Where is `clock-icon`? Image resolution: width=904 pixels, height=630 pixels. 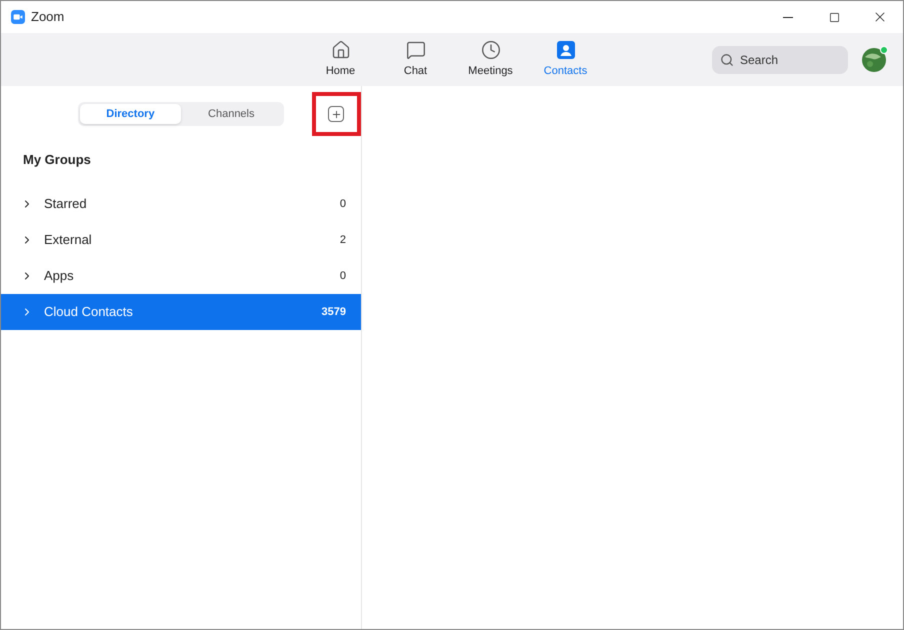
clock-icon is located at coordinates (490, 50).